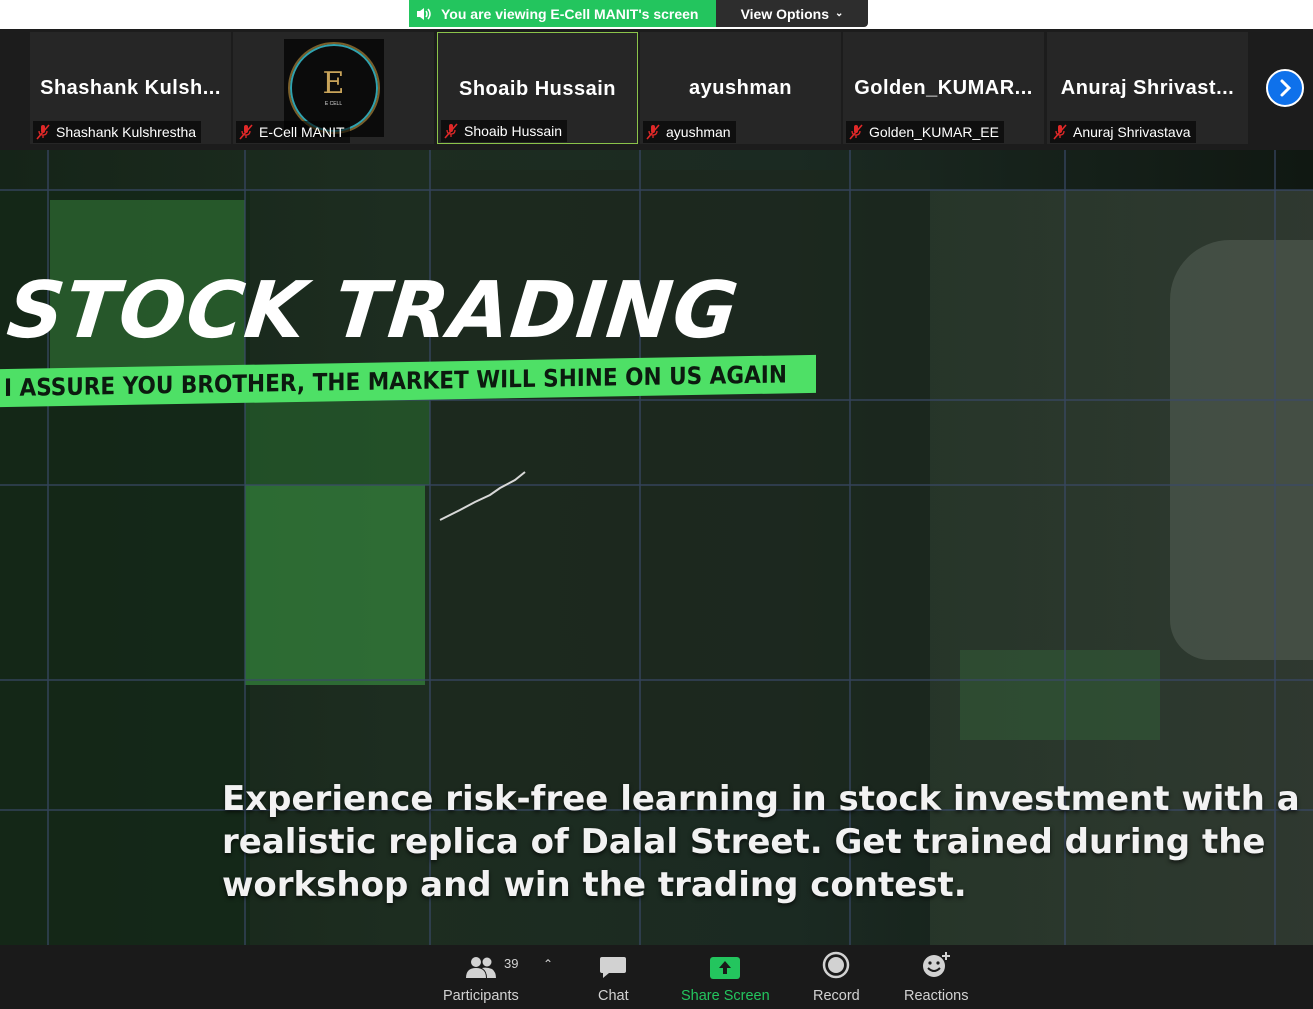 The height and width of the screenshot is (1009, 1313). I want to click on participant-label: ayushman, so click(689, 132).